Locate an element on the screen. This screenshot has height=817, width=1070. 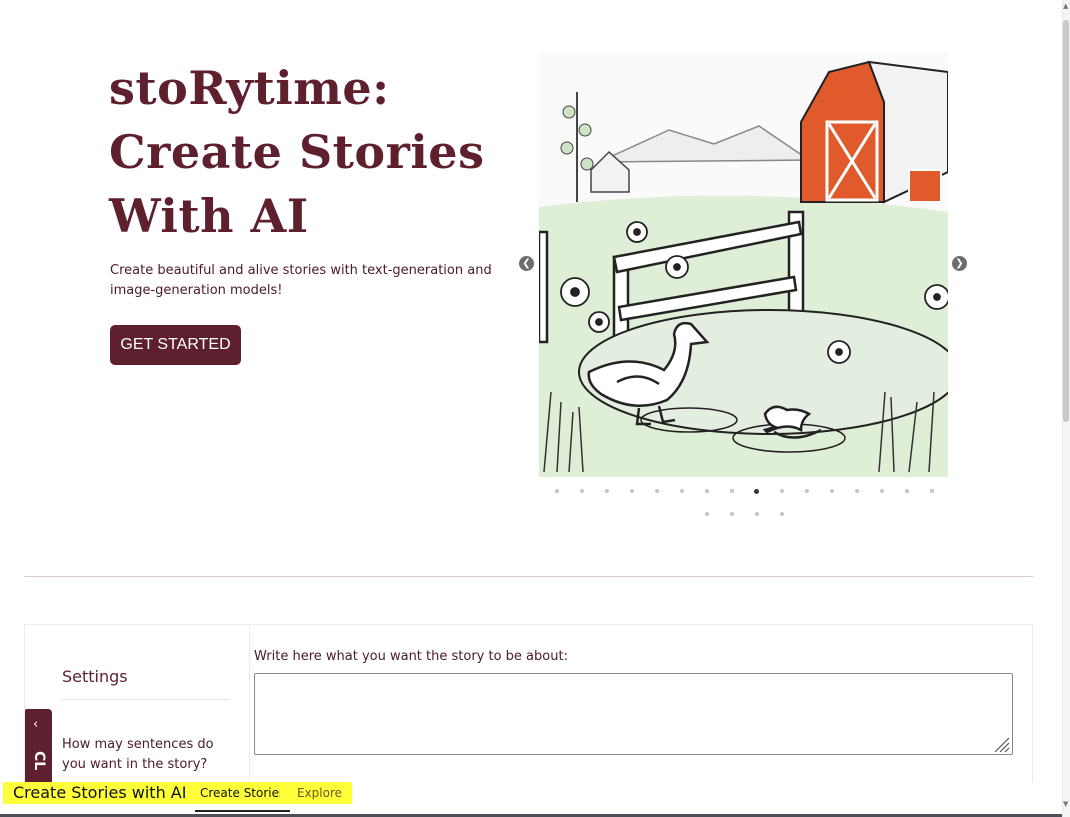
chevron-left-icon: ❮ is located at coordinates (526, 263).